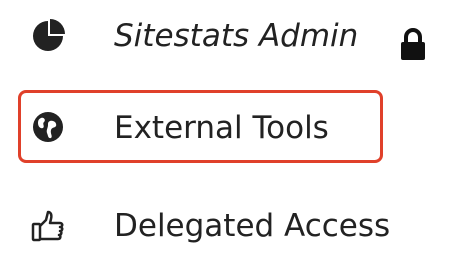  What do you see at coordinates (48, 127) in the screenshot?
I see `globe-icon` at bounding box center [48, 127].